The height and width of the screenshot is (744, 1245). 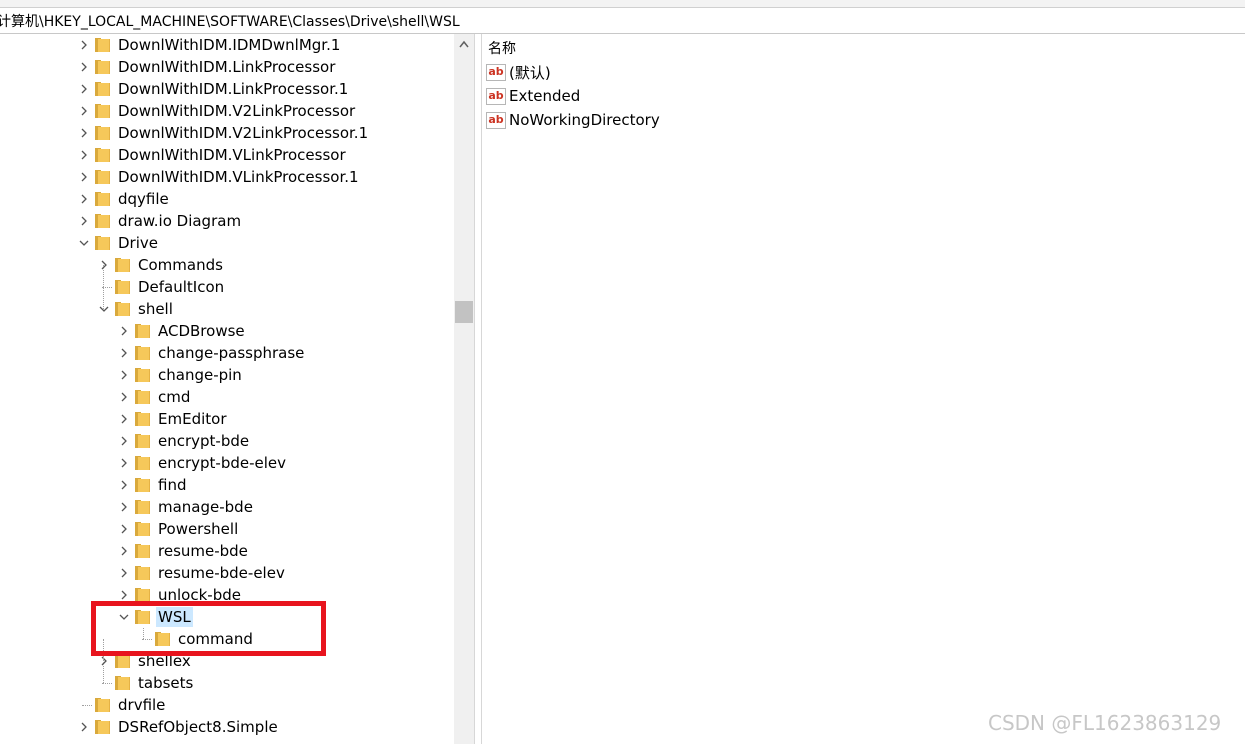 I want to click on tree-item: EmEditor, so click(x=286, y=419).